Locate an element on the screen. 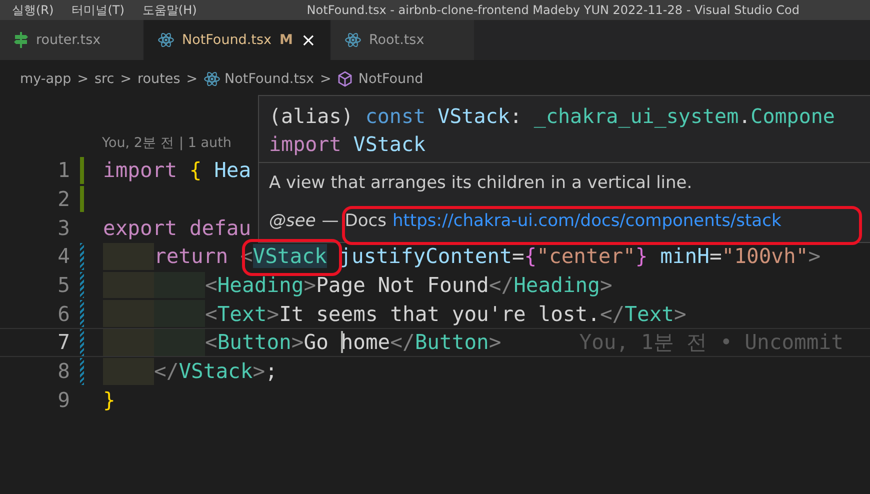 Image resolution: width=870 pixels, height=494 pixels. code-token: Go is located at coordinates (317, 342).